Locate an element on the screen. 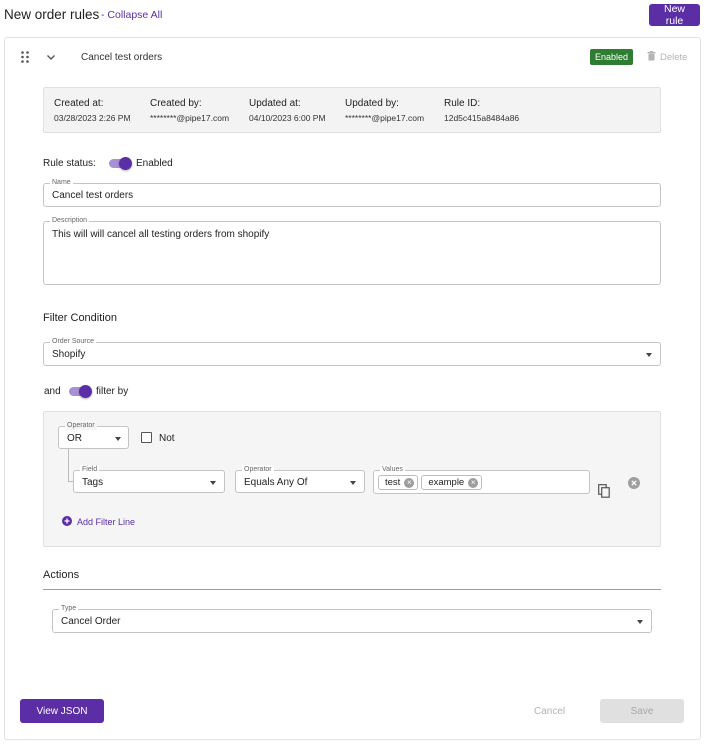 Image resolution: width=706 pixels, height=745 pixels. filter-by-label: filter by is located at coordinates (112, 391).